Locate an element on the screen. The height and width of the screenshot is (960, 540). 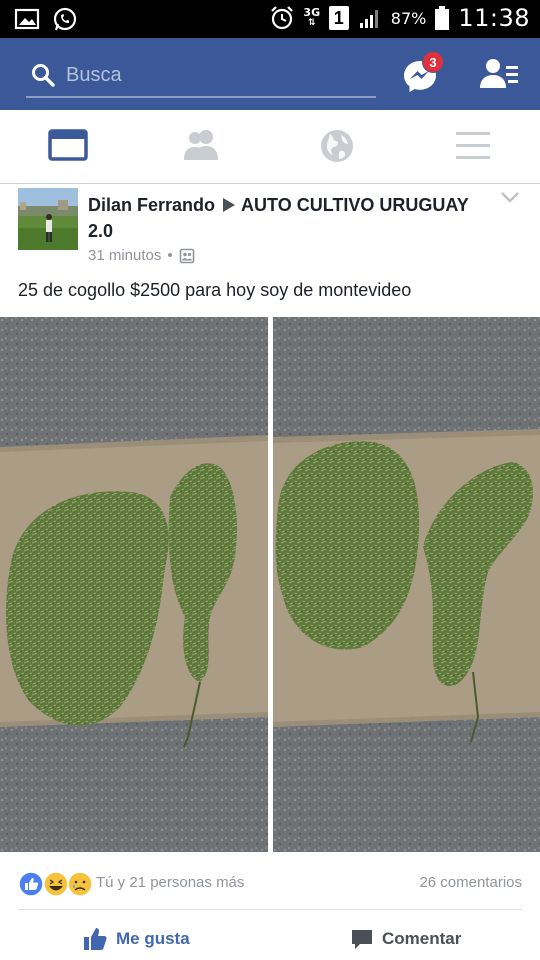
clock: 11:38 is located at coordinates (494, 18).